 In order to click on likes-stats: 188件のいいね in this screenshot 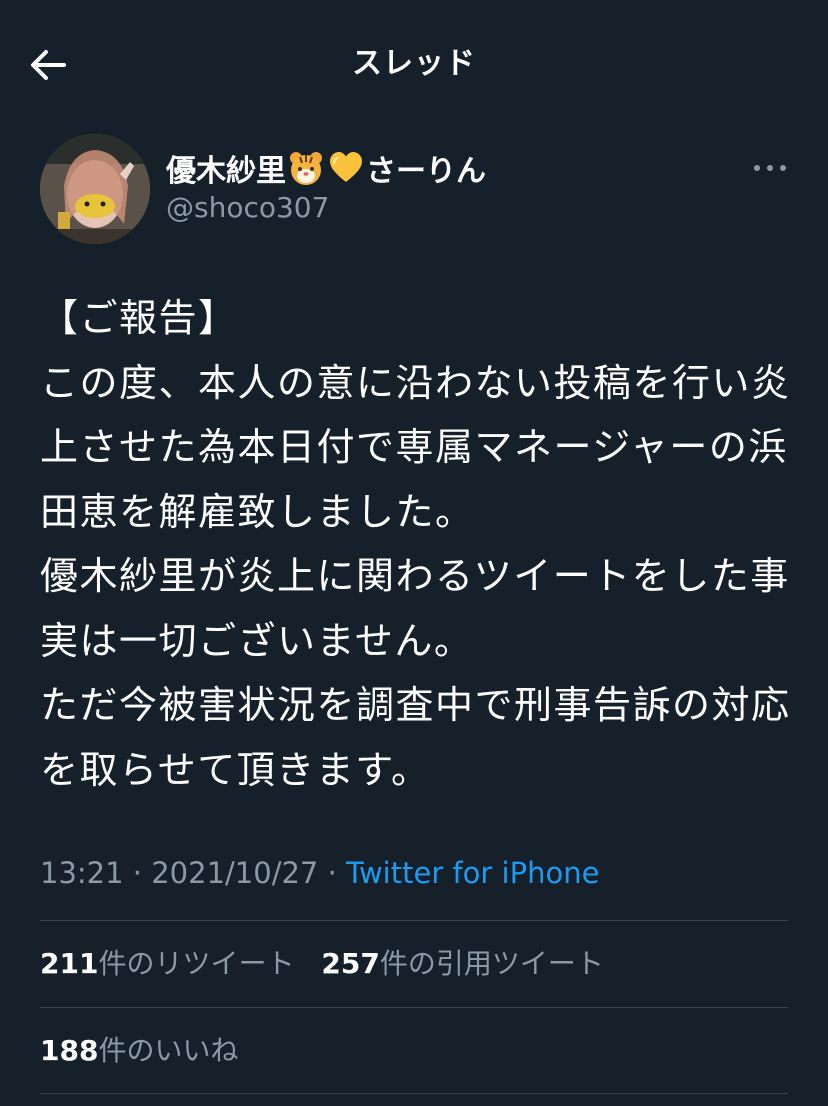, I will do `click(139, 1051)`.